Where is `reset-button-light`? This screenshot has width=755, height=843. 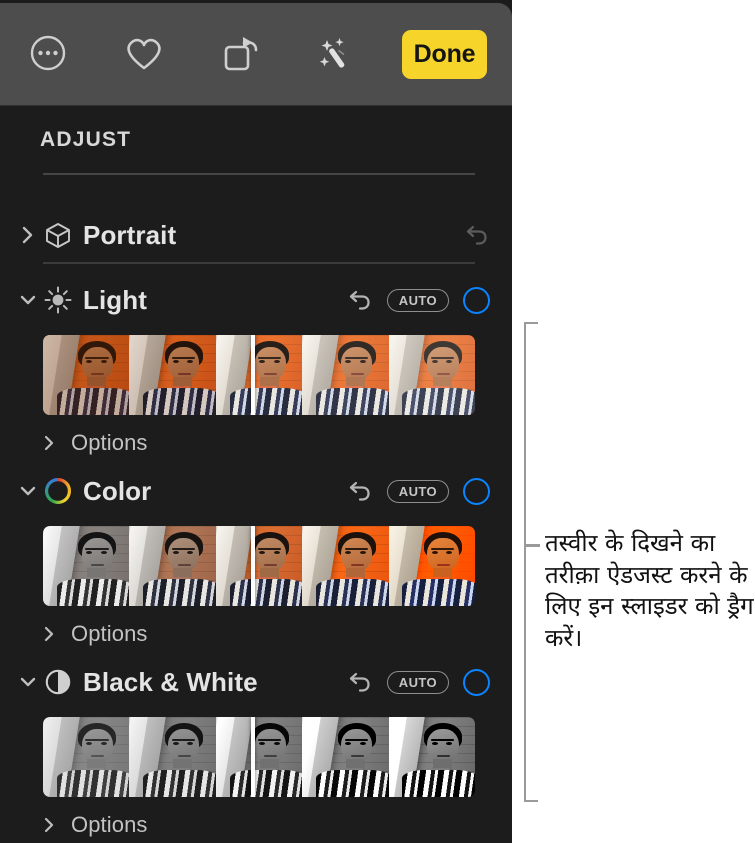 reset-button-light is located at coordinates (360, 300).